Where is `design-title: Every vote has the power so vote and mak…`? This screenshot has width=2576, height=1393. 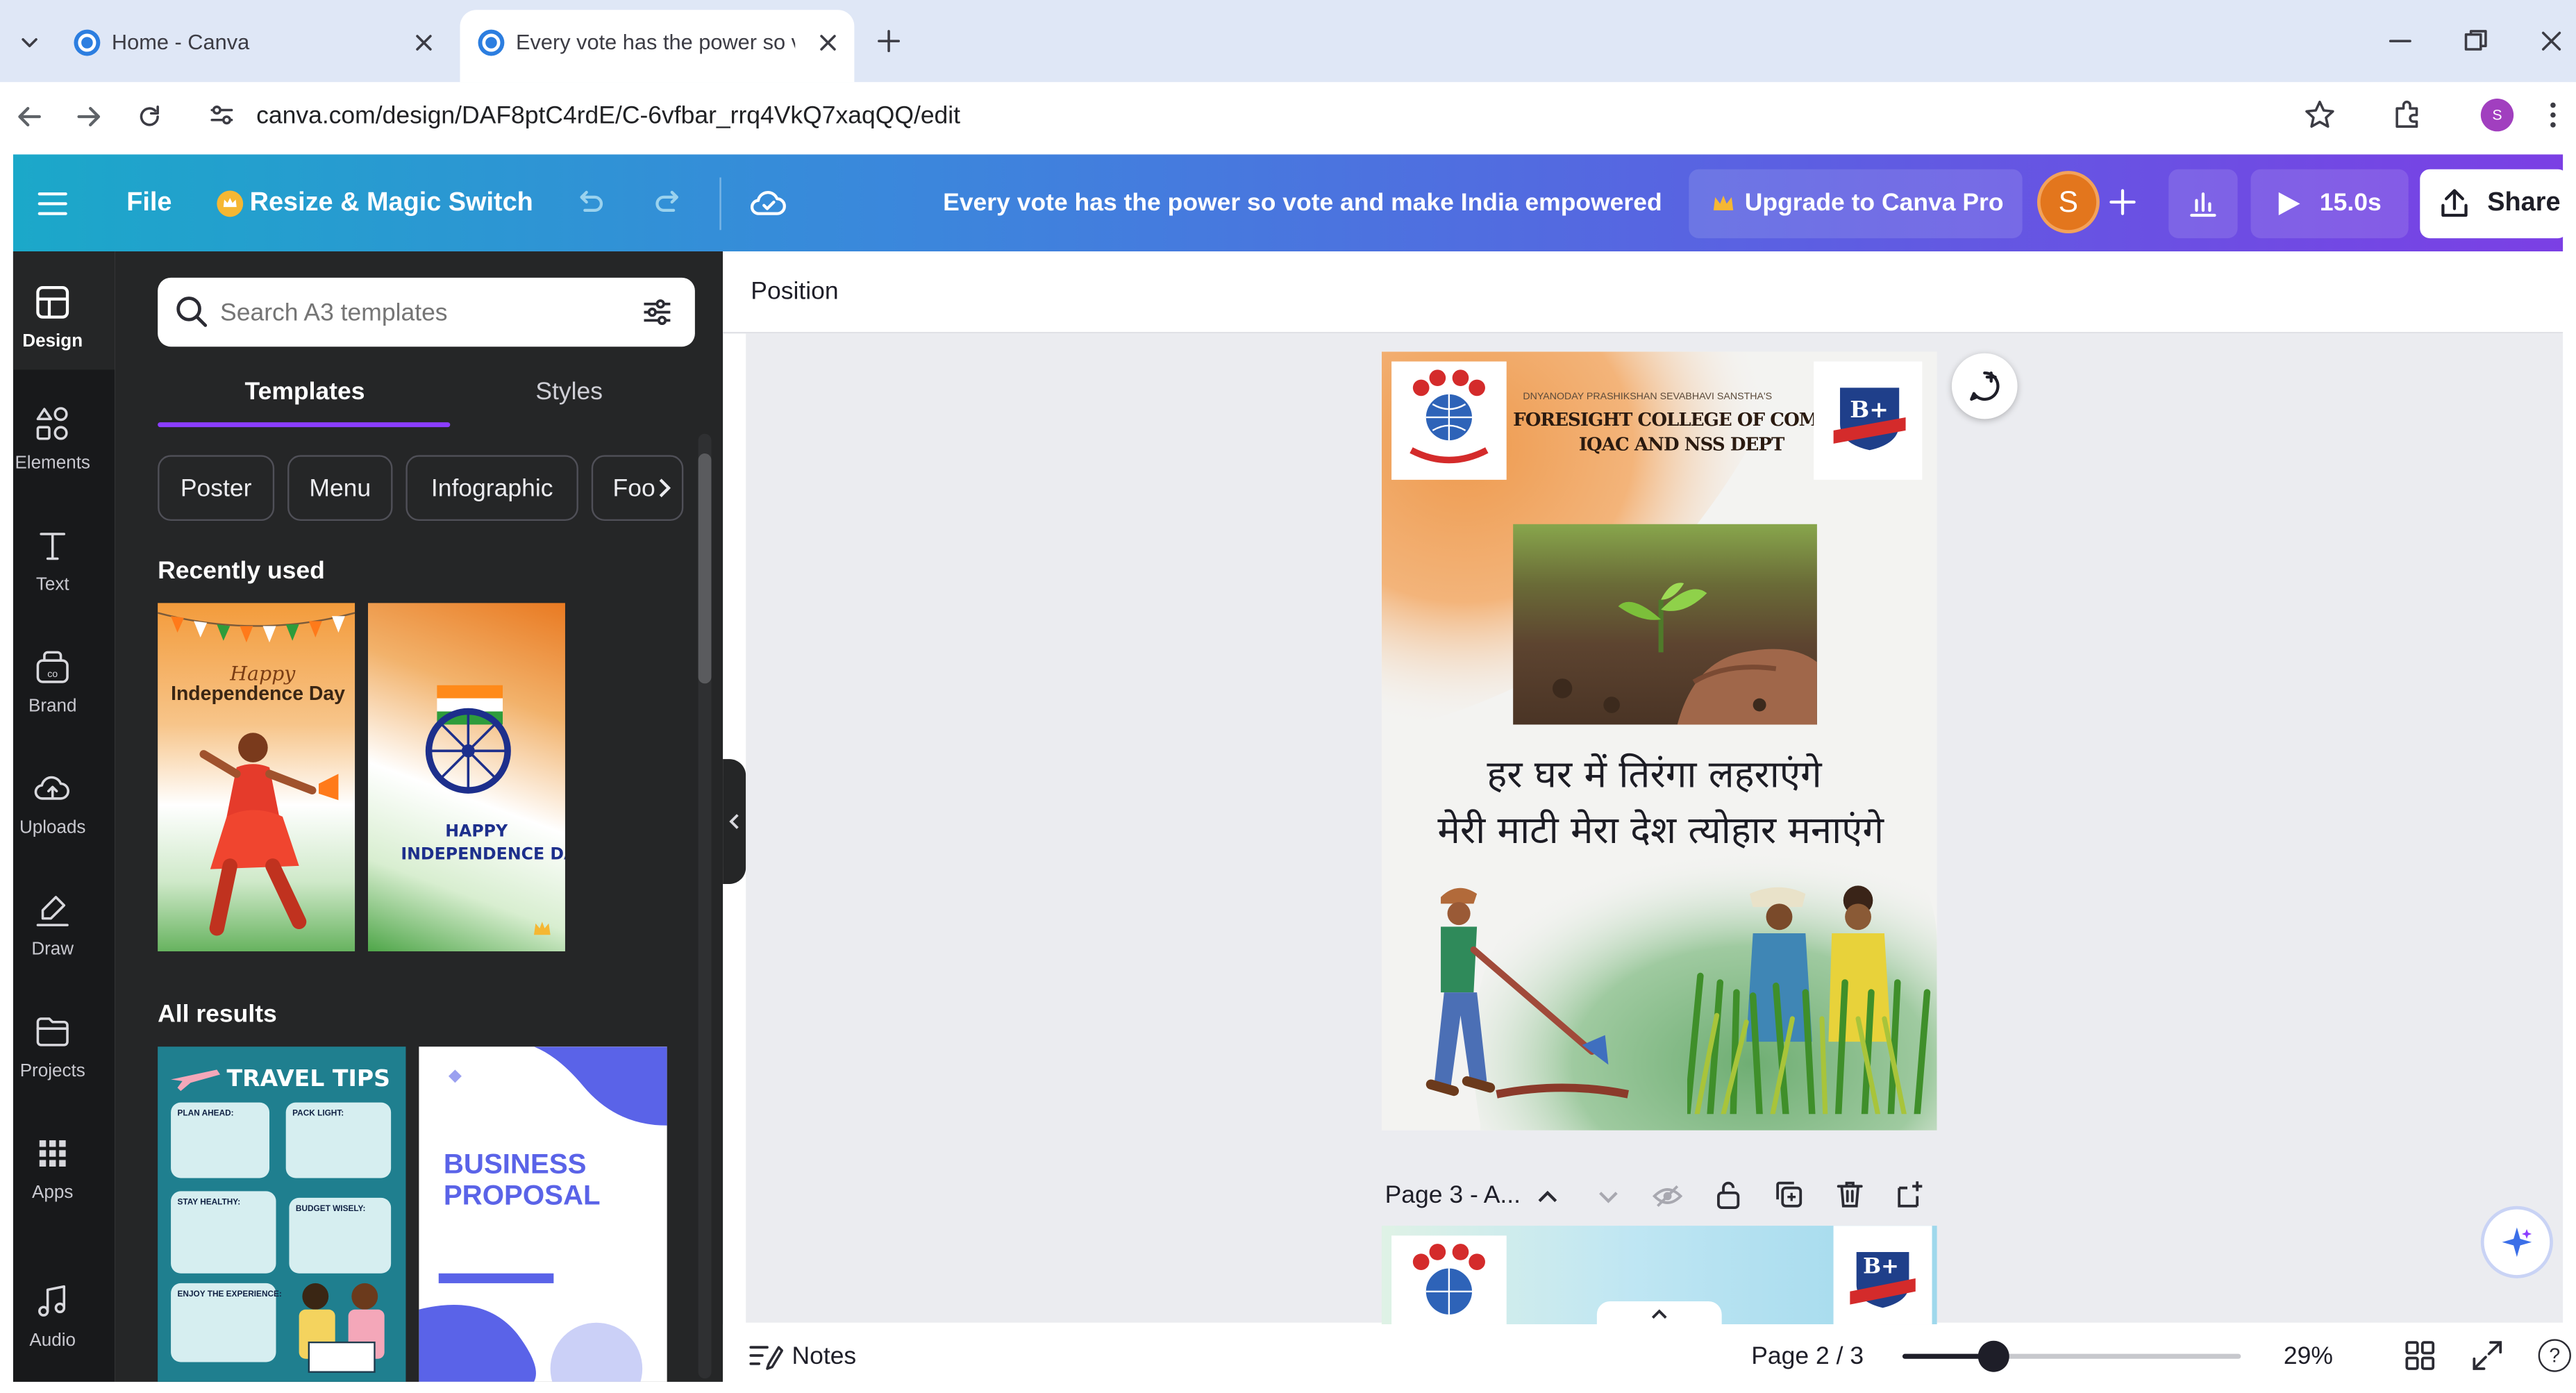 design-title: Every vote has the power so vote and mak… is located at coordinates (1302, 203).